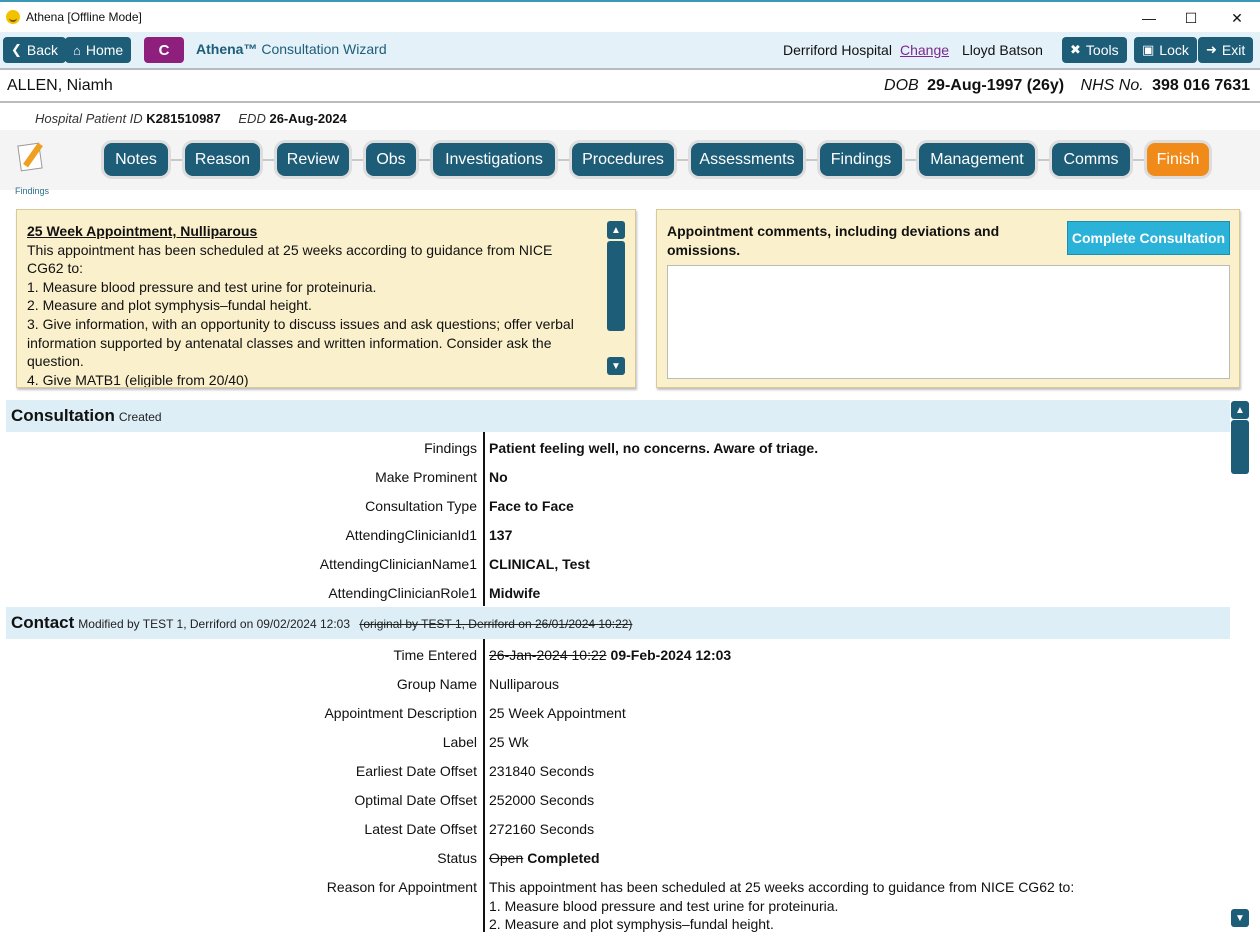 The height and width of the screenshot is (940, 1260). Describe the element at coordinates (1148, 49) in the screenshot. I see `lock-icon: ▣` at that location.